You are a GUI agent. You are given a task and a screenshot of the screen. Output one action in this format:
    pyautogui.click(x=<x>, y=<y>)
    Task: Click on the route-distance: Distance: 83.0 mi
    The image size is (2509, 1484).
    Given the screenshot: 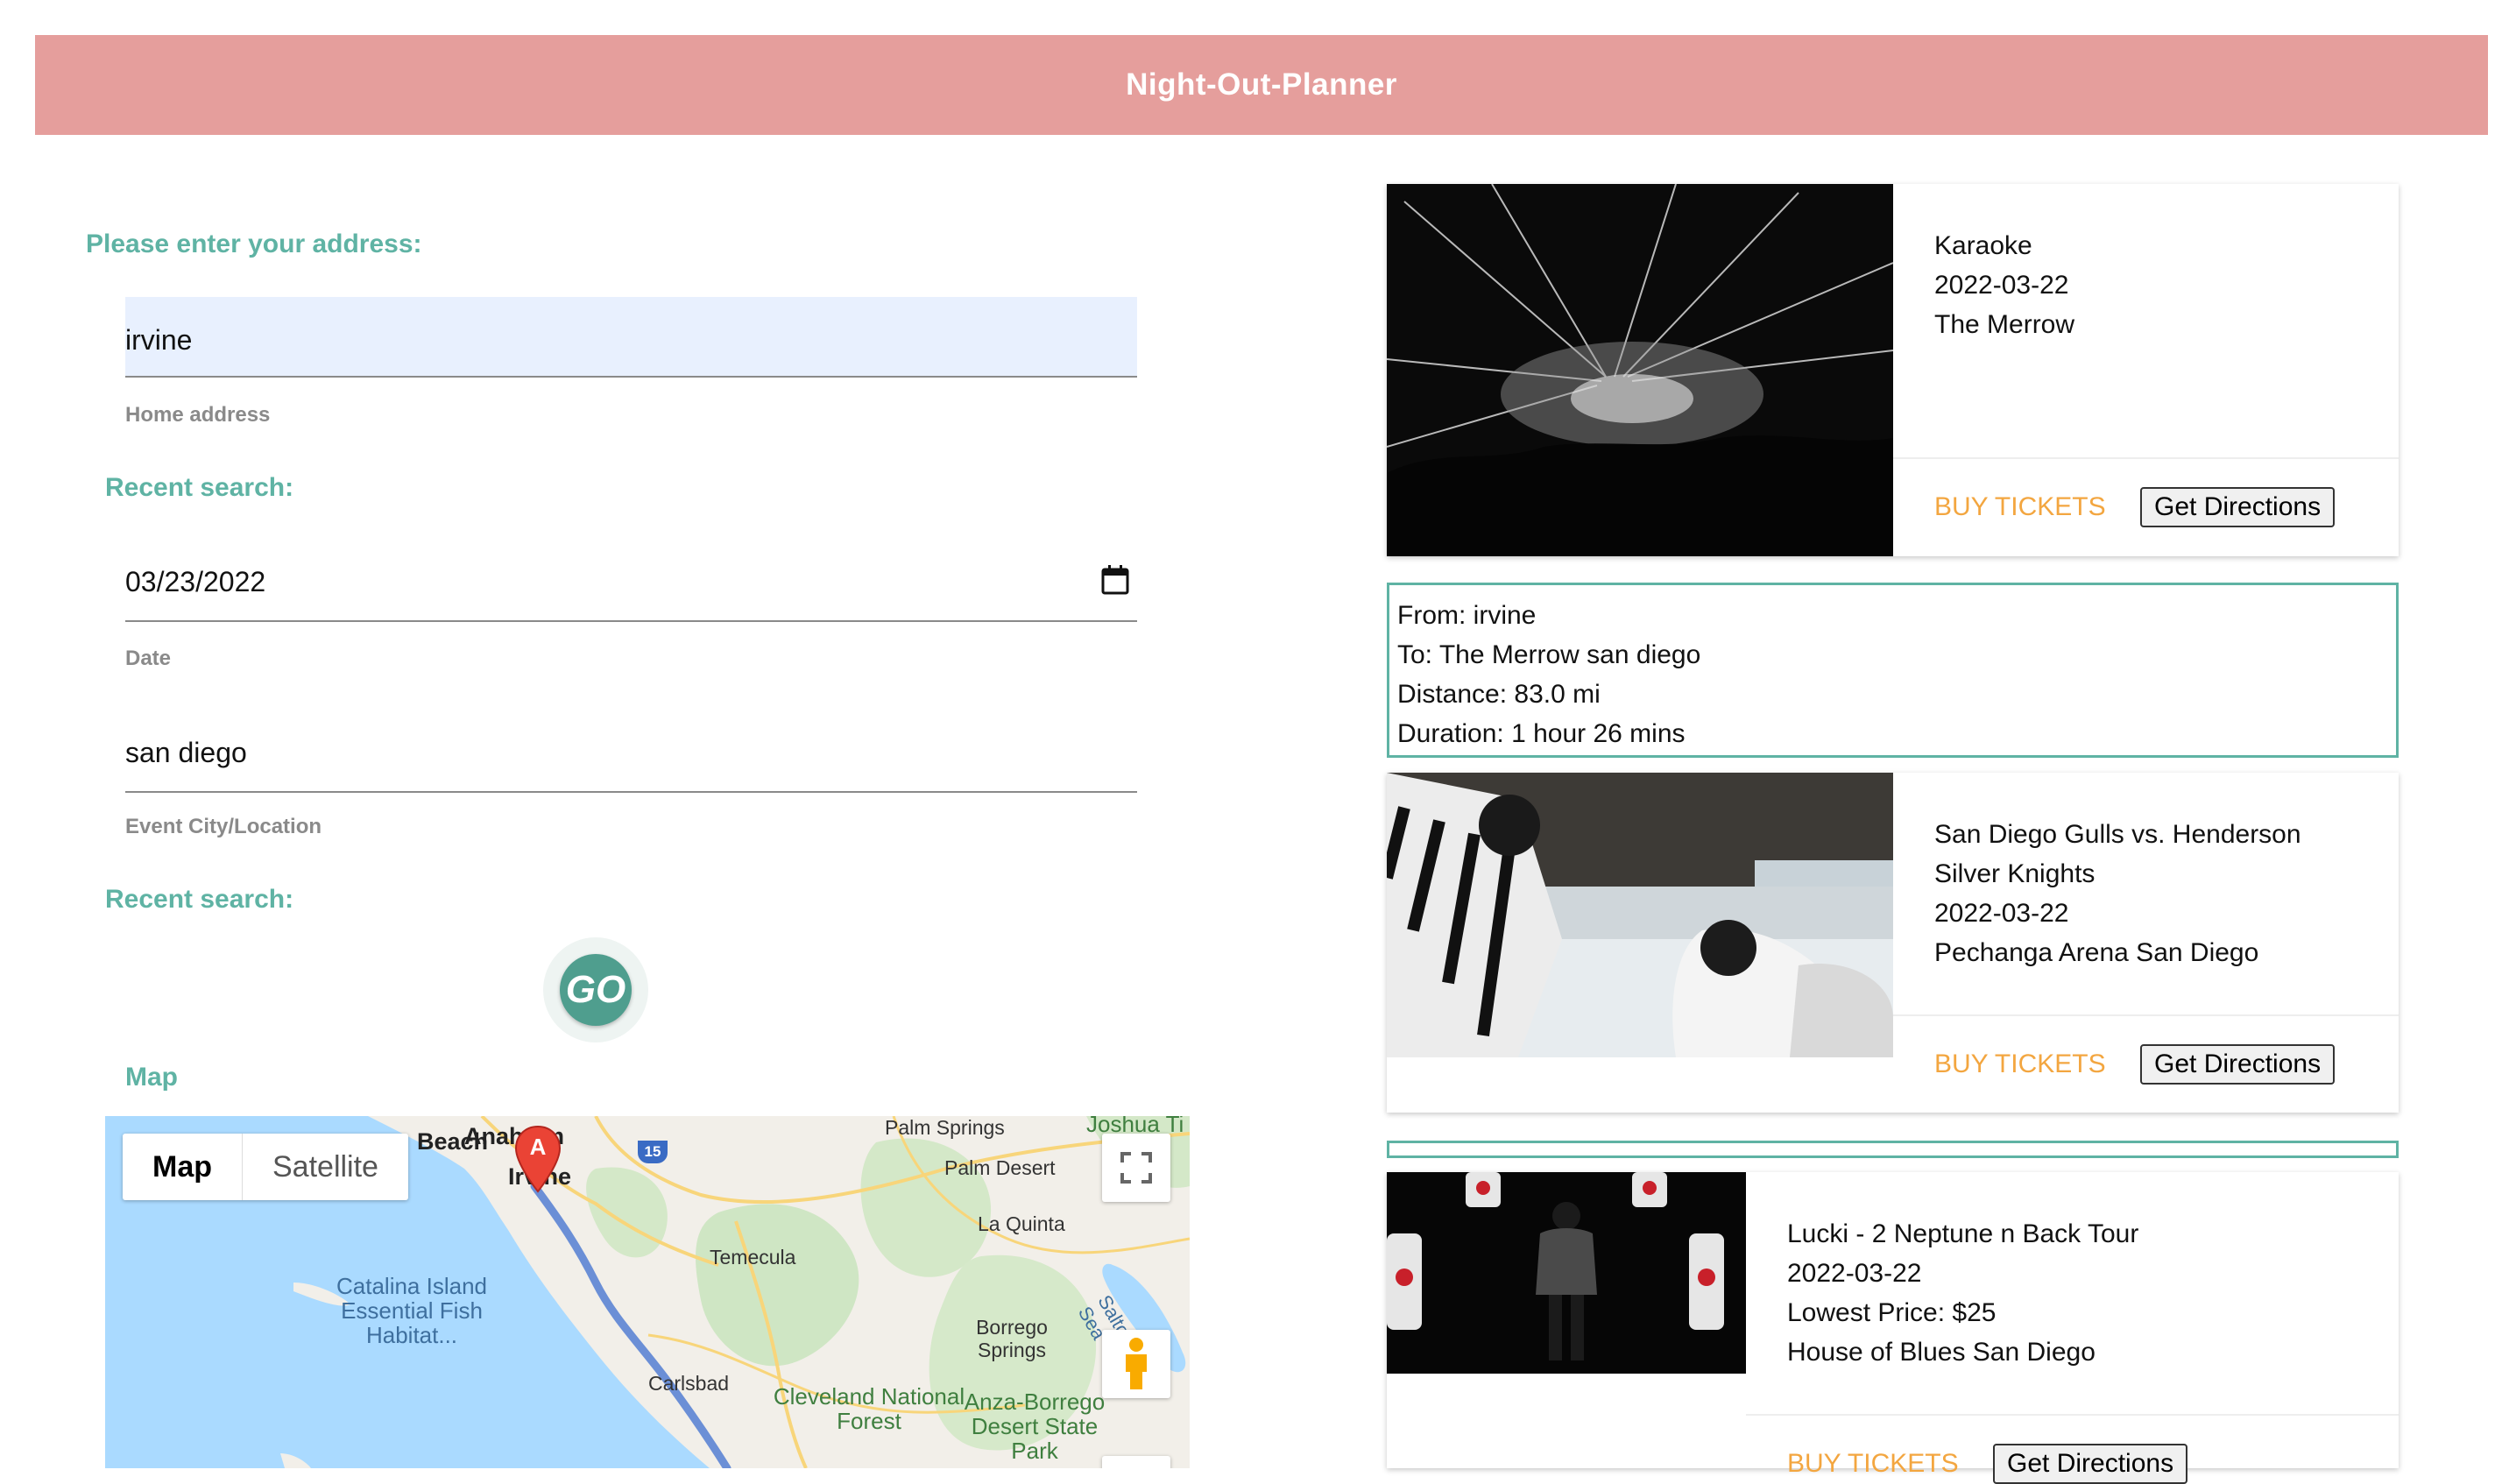 What is the action you would take?
    pyautogui.click(x=1499, y=694)
    